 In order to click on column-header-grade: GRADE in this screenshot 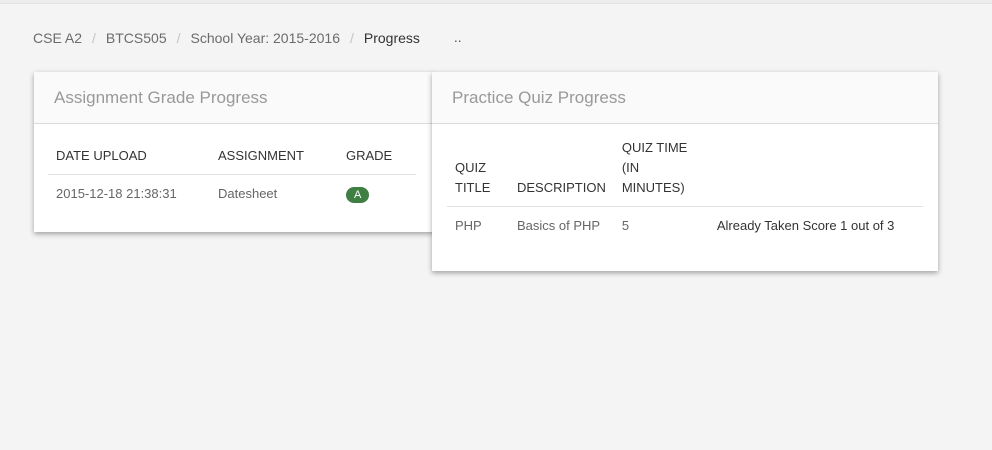, I will do `click(377, 157)`.